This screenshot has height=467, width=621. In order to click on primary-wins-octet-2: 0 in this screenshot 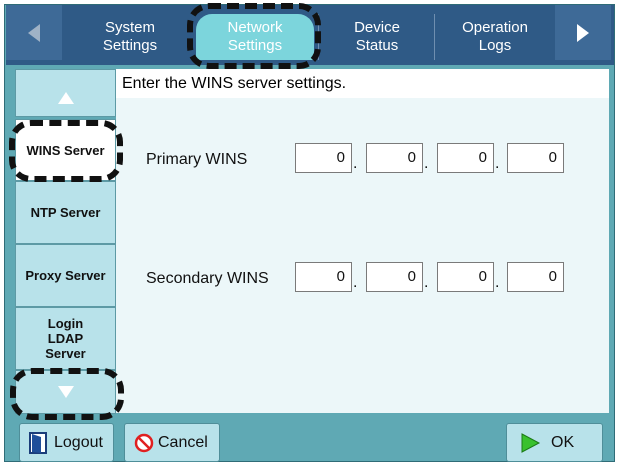, I will do `click(394, 158)`.